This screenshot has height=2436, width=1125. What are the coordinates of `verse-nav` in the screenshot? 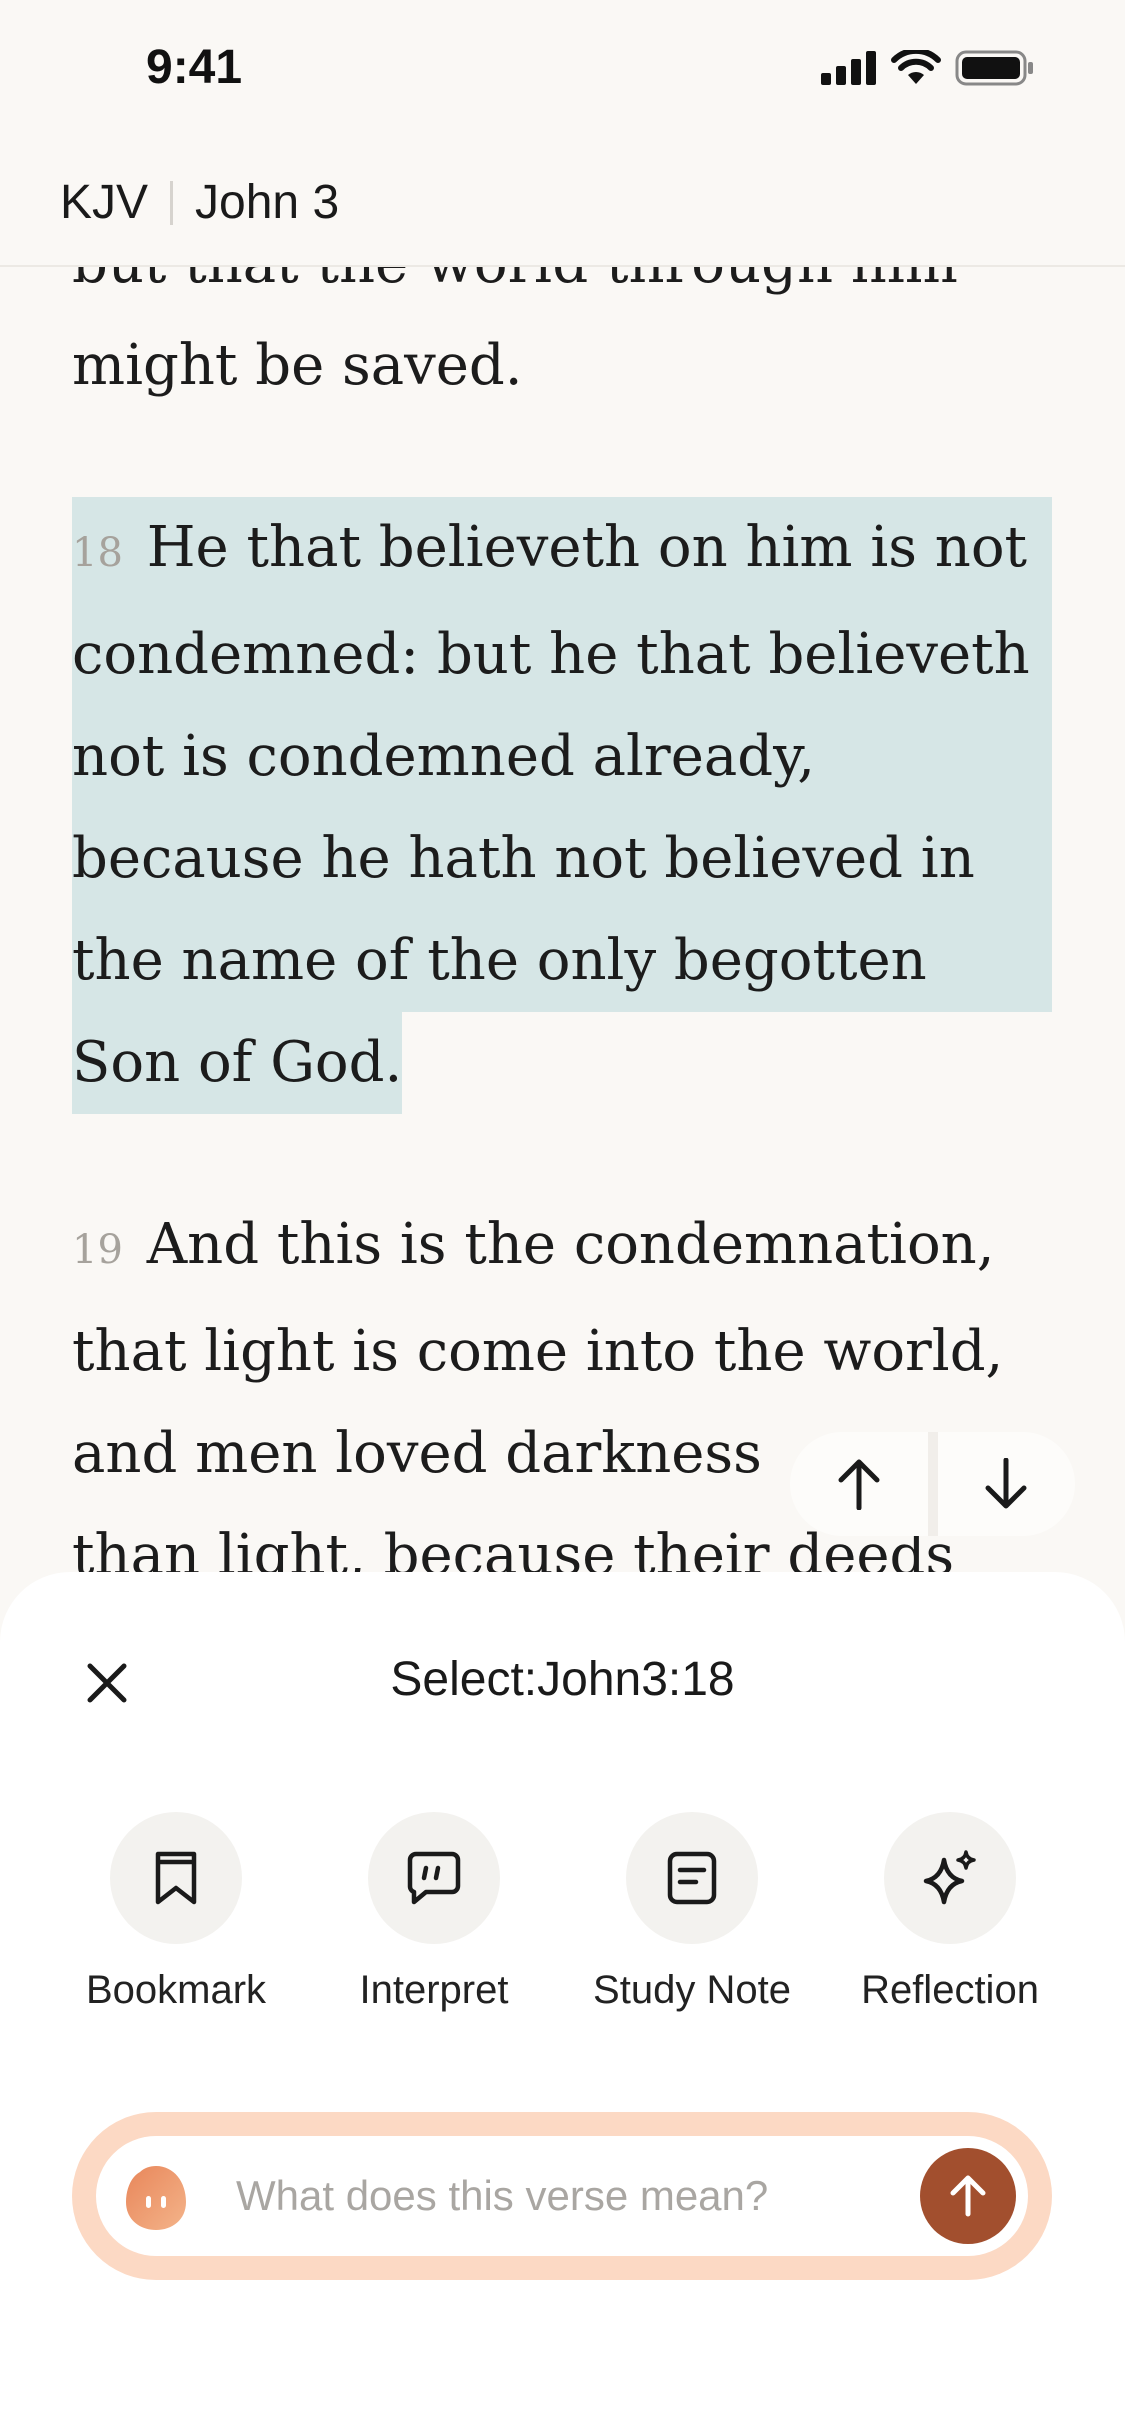 It's located at (932, 1484).